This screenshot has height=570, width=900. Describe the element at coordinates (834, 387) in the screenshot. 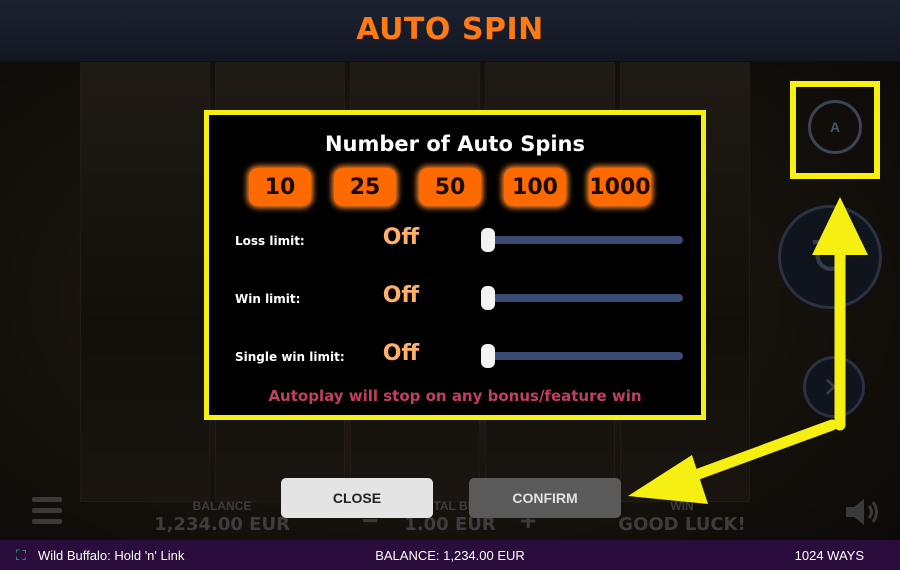

I see `stop-icon: ✕` at that location.